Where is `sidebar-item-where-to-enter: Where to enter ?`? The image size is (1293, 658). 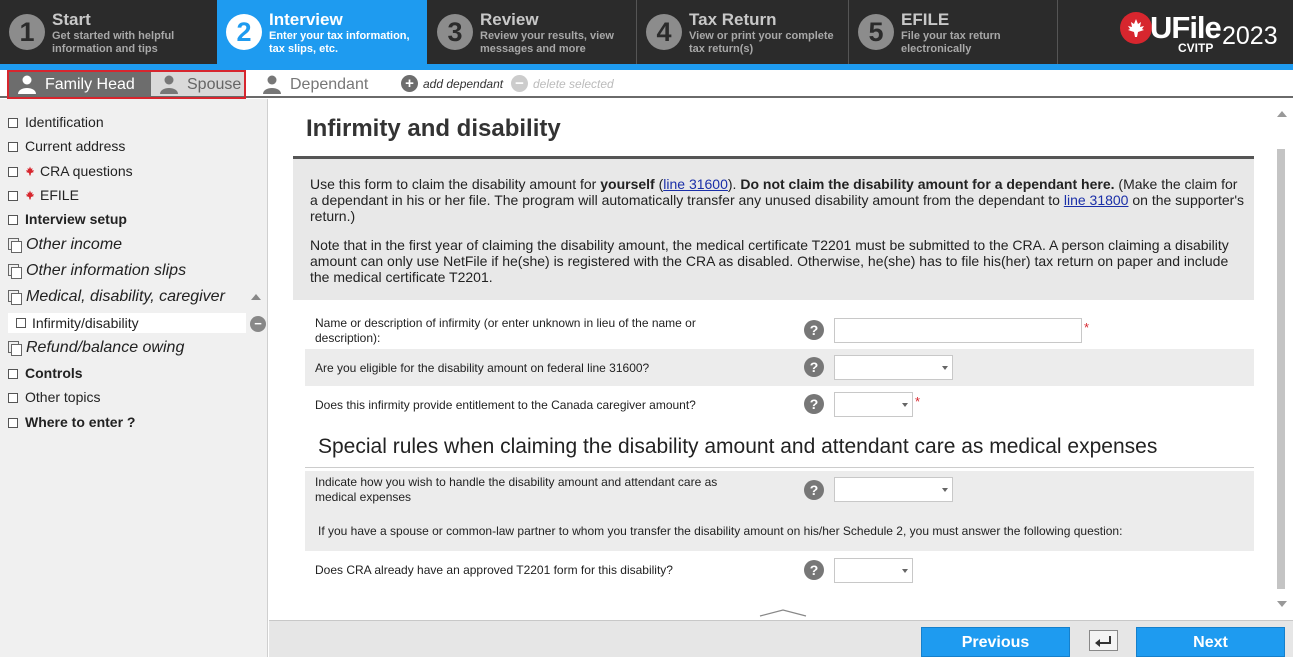
sidebar-item-where-to-enter: Where to enter ? is located at coordinates (71, 422).